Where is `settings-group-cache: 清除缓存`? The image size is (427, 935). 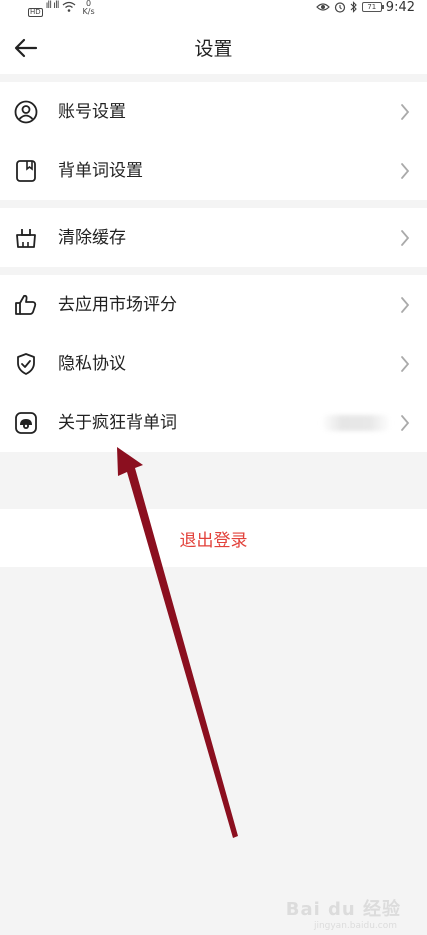 settings-group-cache: 清除缓存 is located at coordinates (213, 237).